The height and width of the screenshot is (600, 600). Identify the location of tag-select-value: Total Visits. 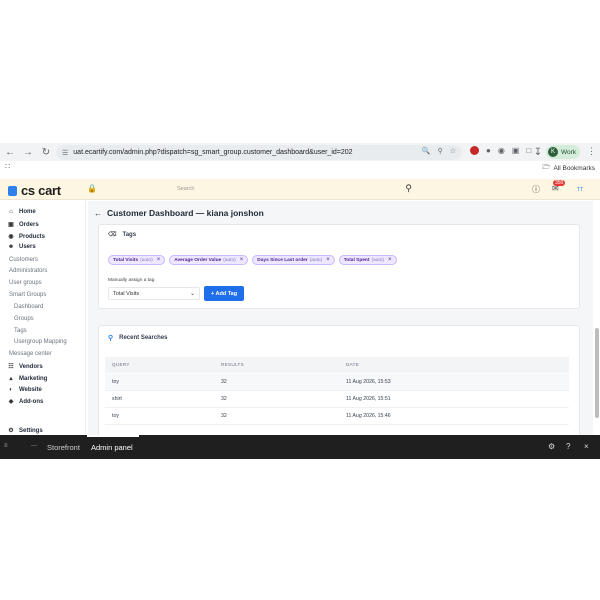
(126, 293).